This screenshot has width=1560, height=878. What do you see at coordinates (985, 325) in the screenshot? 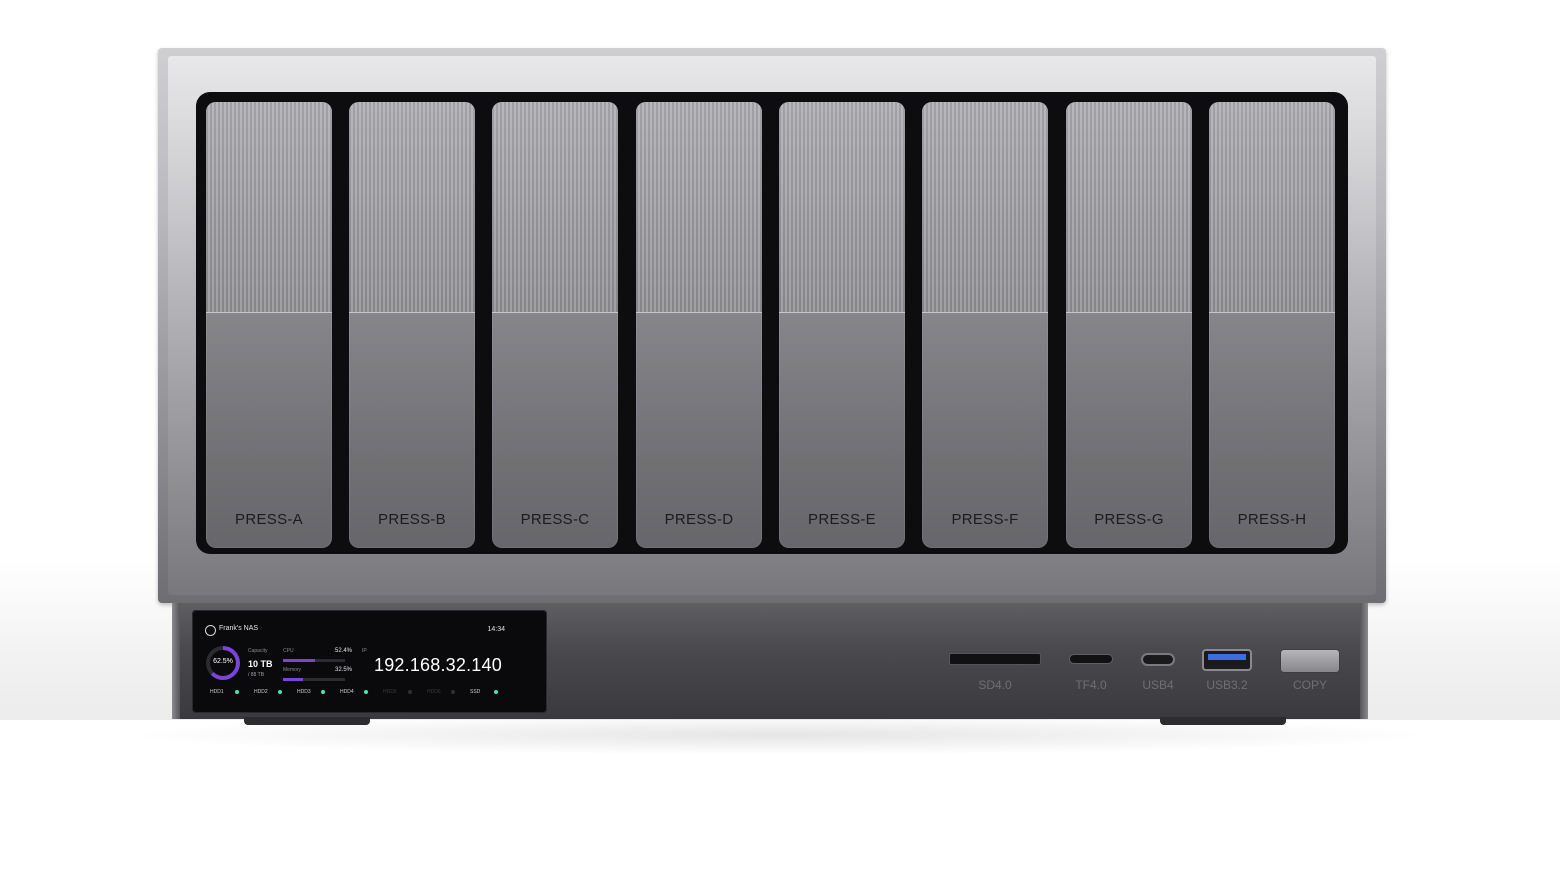
I see `drive-bay-f: PRESS-F` at bounding box center [985, 325].